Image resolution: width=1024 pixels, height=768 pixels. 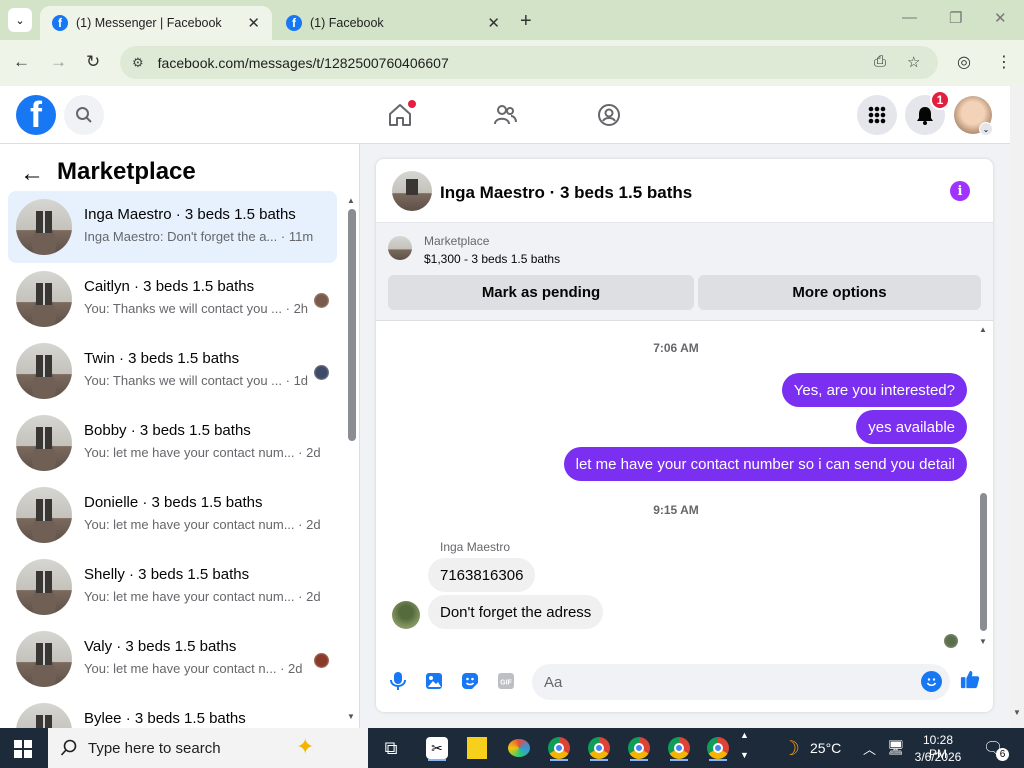 I want to click on outgoing-message: Yes, are you interested?, so click(x=874, y=390).